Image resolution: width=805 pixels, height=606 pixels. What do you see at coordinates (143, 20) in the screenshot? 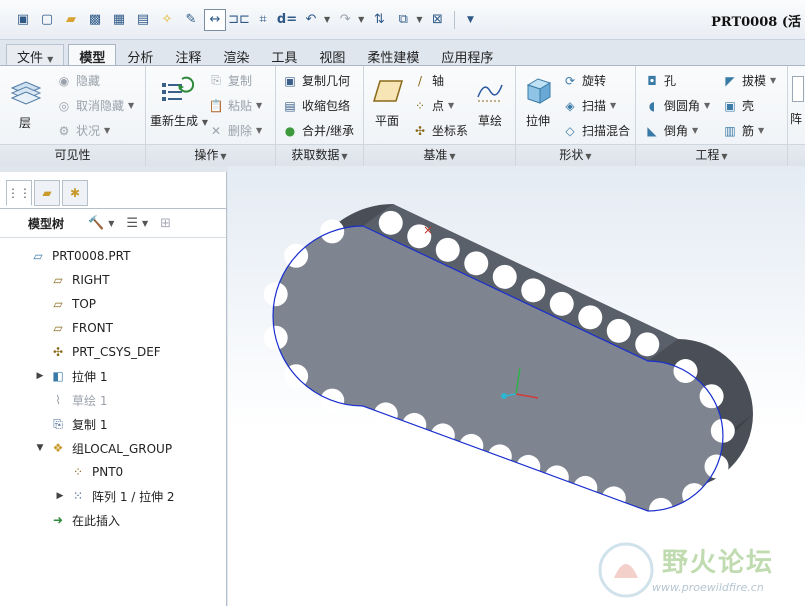
I see `regenerate-icon: ▤` at bounding box center [143, 20].